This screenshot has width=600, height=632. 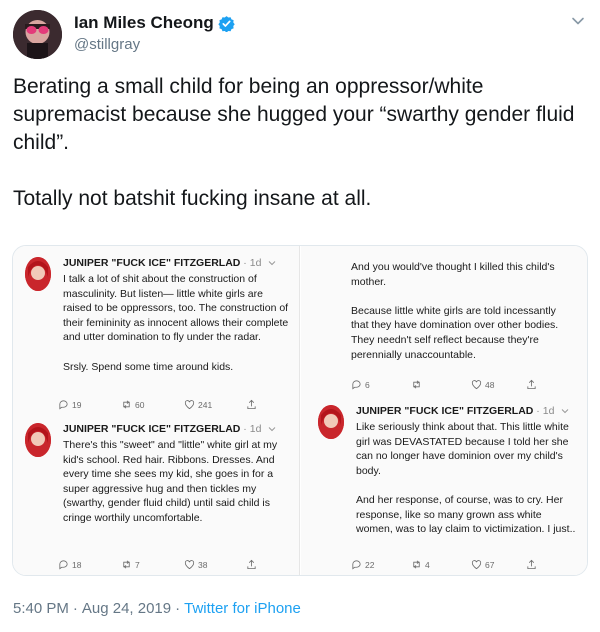 I want to click on embedded-actions-2: 18 7 38, so click(x=157, y=564).